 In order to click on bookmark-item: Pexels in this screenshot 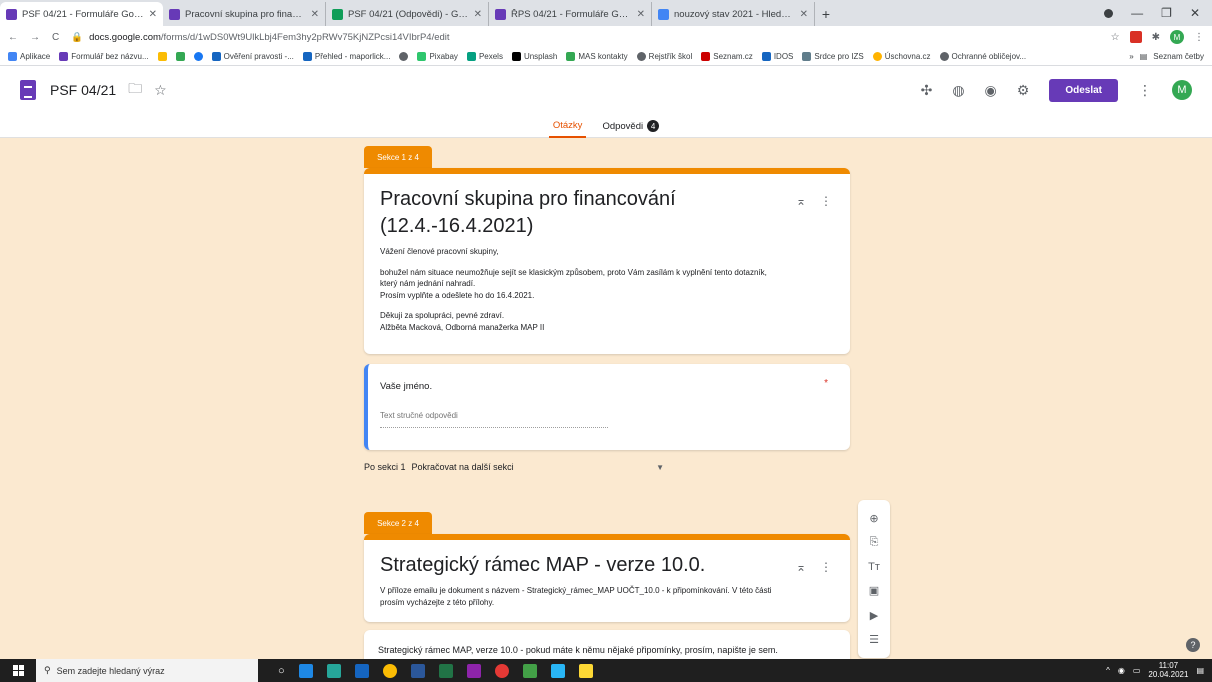, I will do `click(484, 56)`.